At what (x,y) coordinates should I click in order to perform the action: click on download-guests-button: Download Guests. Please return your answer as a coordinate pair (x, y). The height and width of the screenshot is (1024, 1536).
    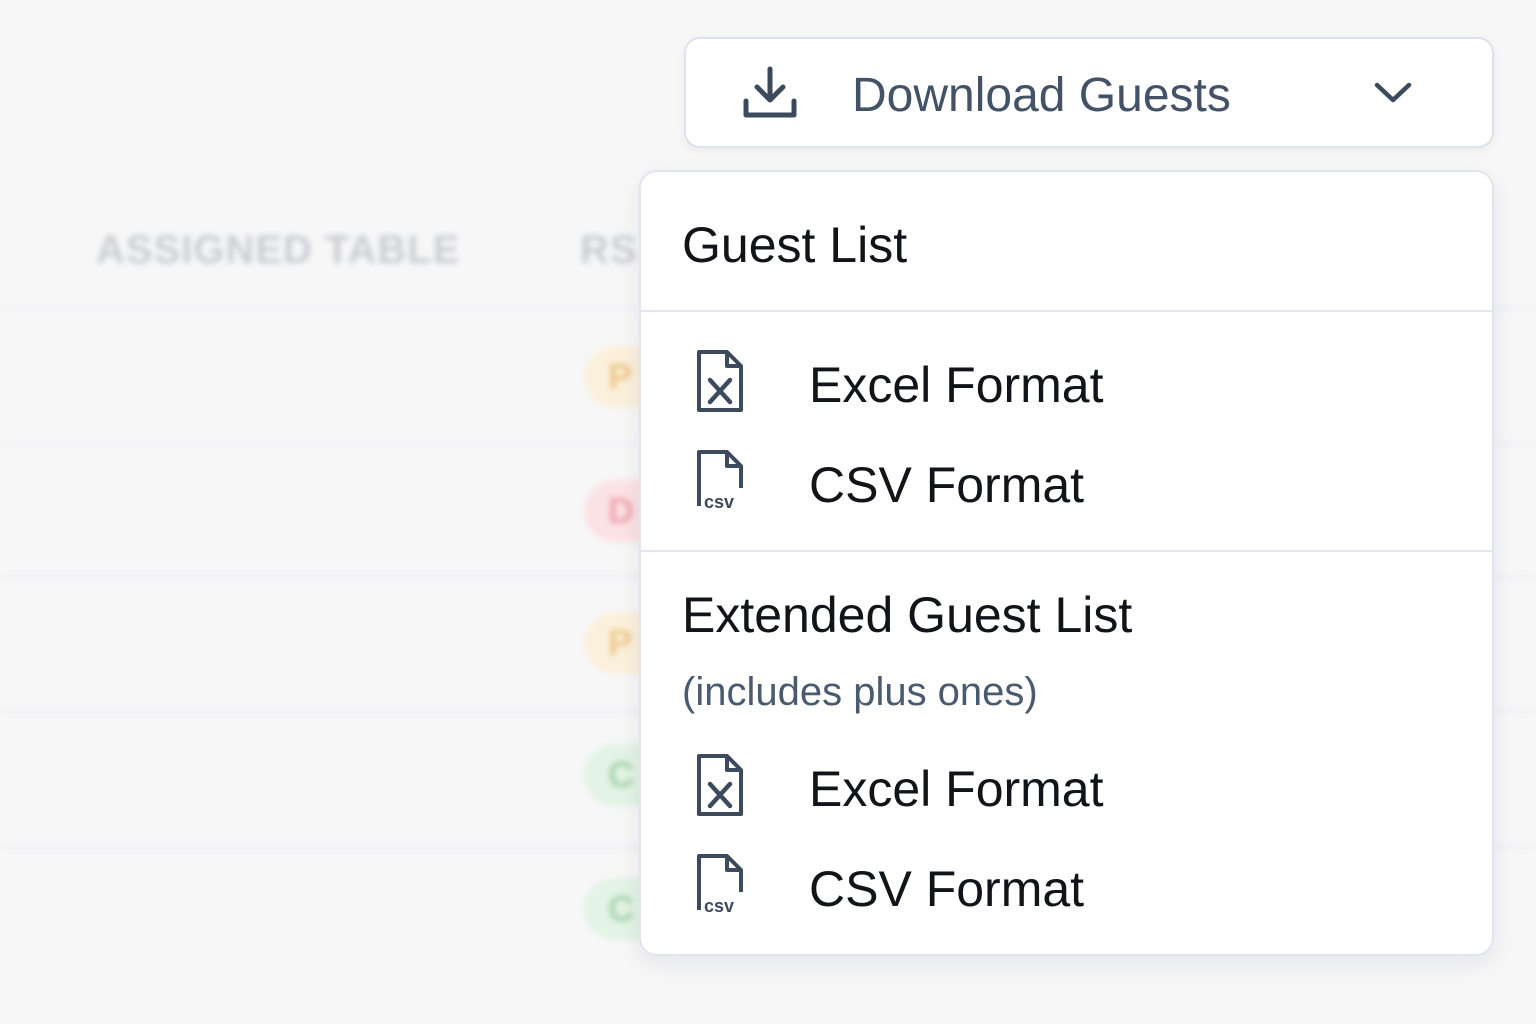
    Looking at the image, I should click on (1089, 92).